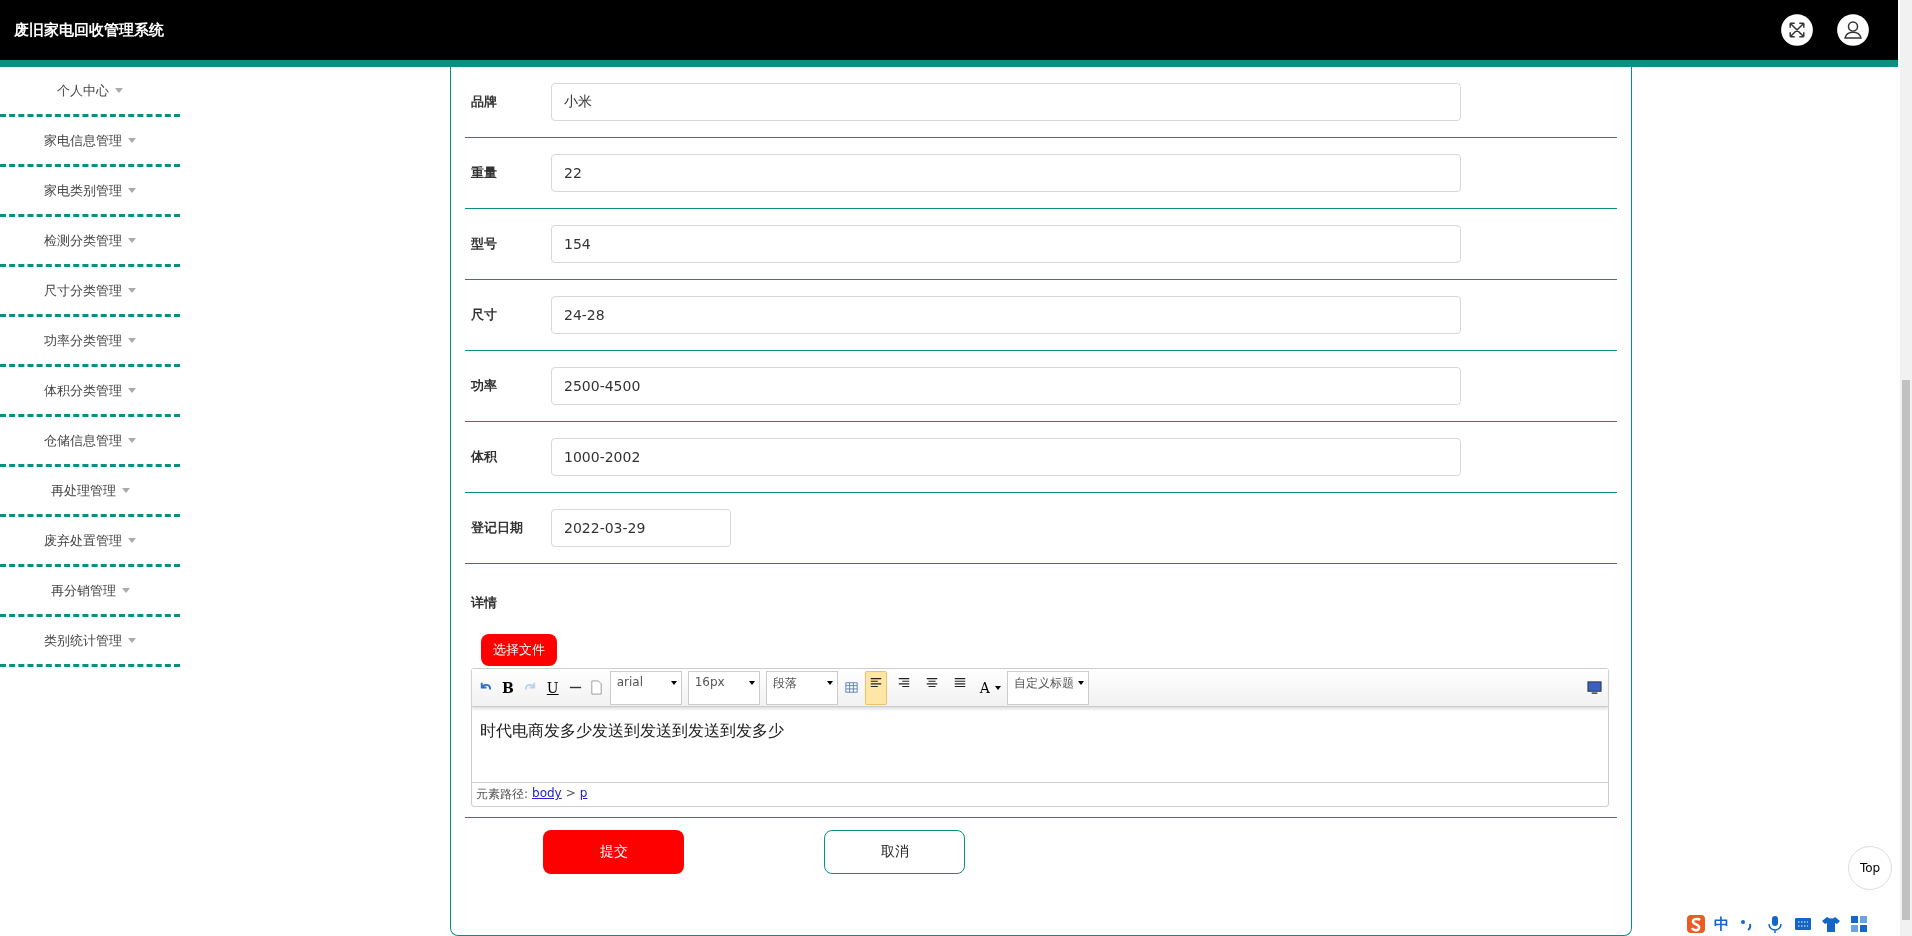 This screenshot has height=936, width=1912. I want to click on shirt-icon, so click(1831, 924).